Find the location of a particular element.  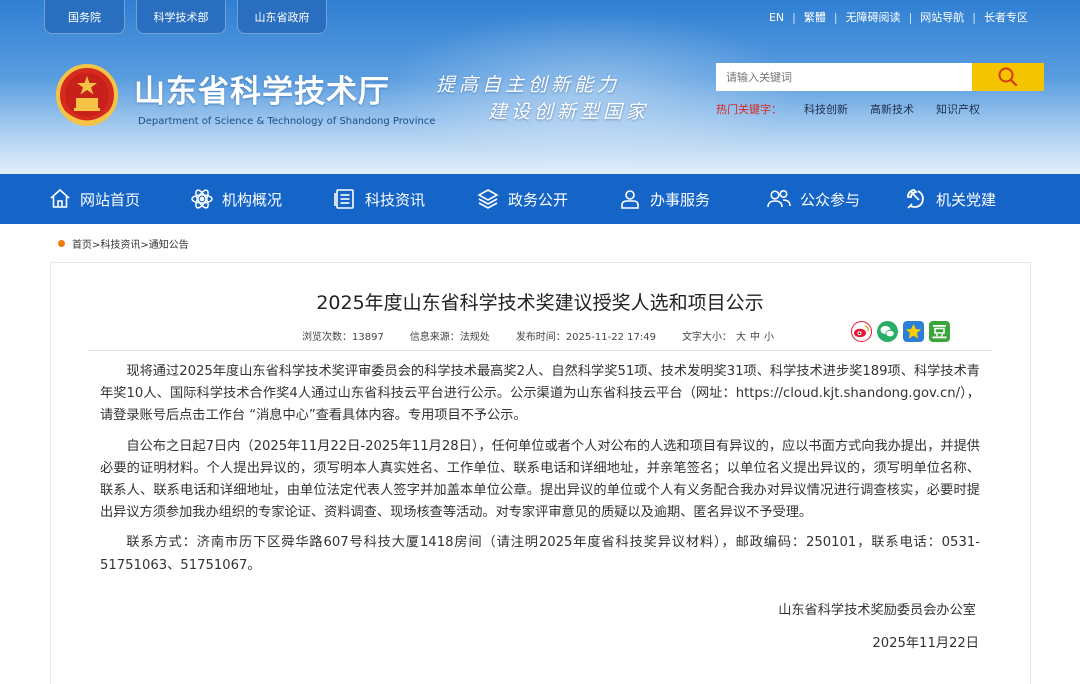

nav-item-party: 机关党建 is located at coordinates (950, 199).